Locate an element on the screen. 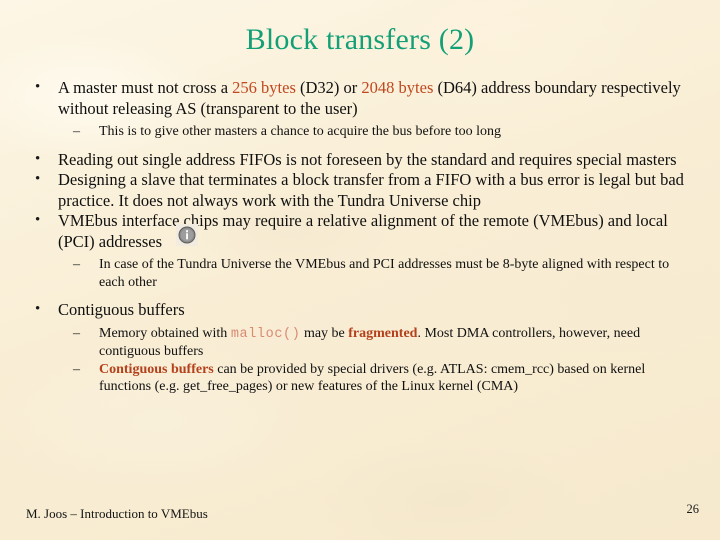 Image resolution: width=720 pixels, height=540 pixels. sub-bullet-5-1-text-part-2: may be is located at coordinates (324, 333).